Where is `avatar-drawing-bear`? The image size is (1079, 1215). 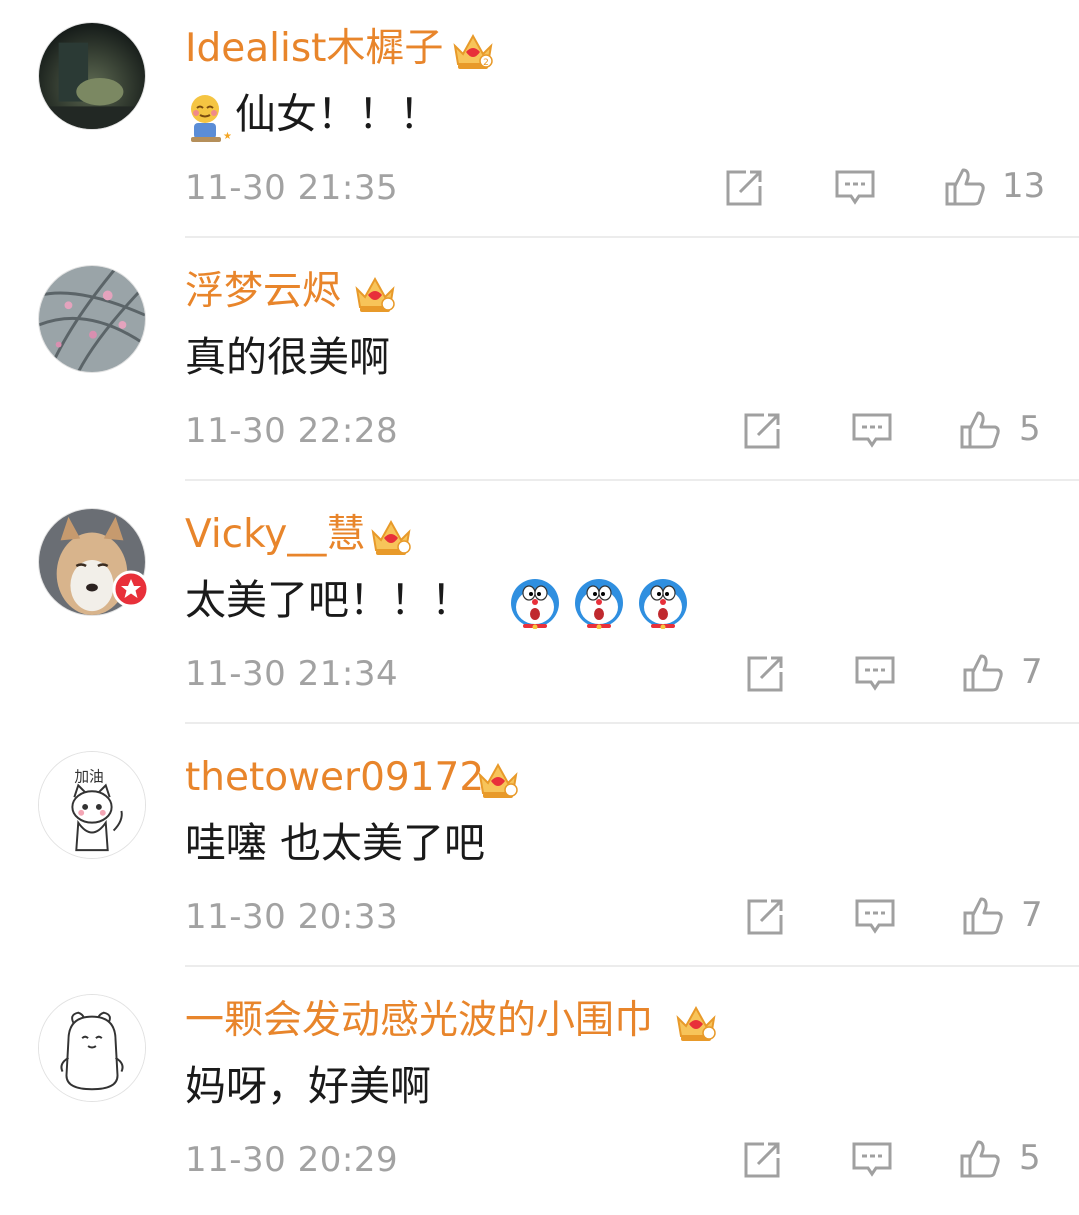
avatar-drawing-bear is located at coordinates (92, 1048).